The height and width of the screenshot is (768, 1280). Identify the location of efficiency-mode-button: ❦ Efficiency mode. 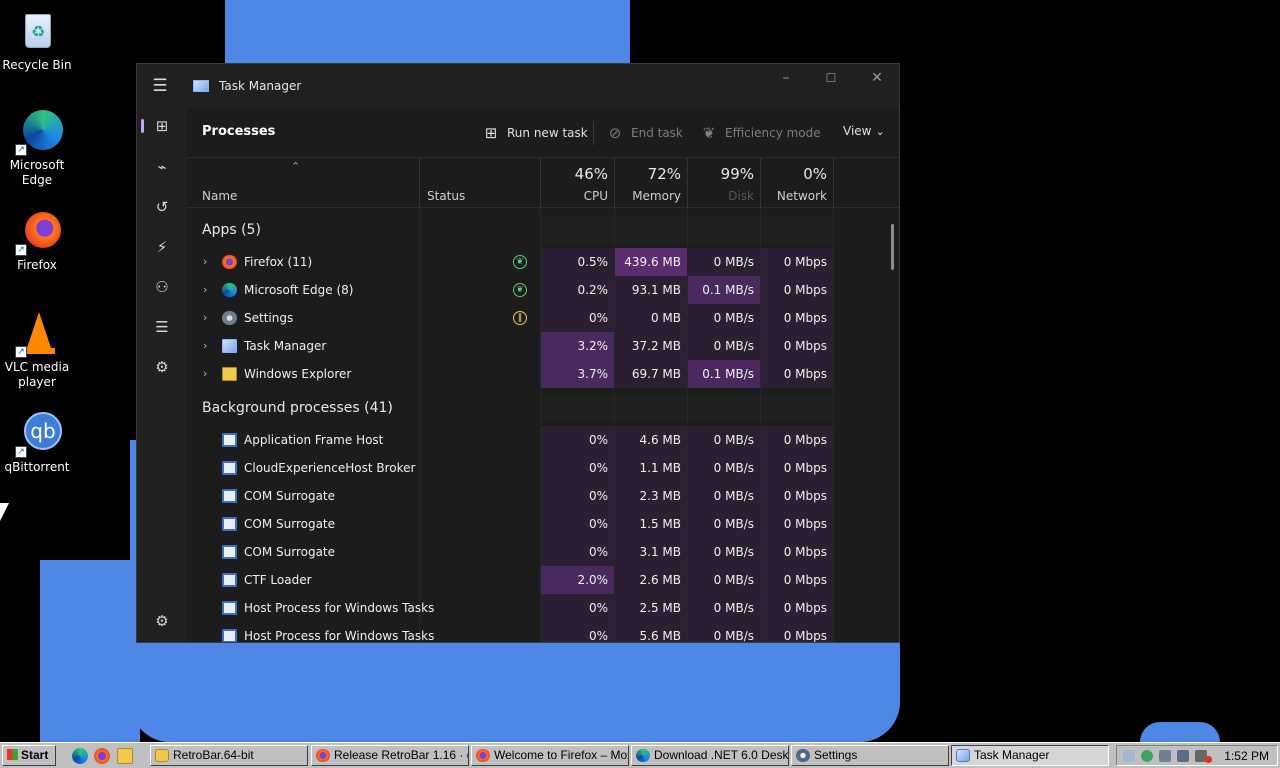
(761, 133).